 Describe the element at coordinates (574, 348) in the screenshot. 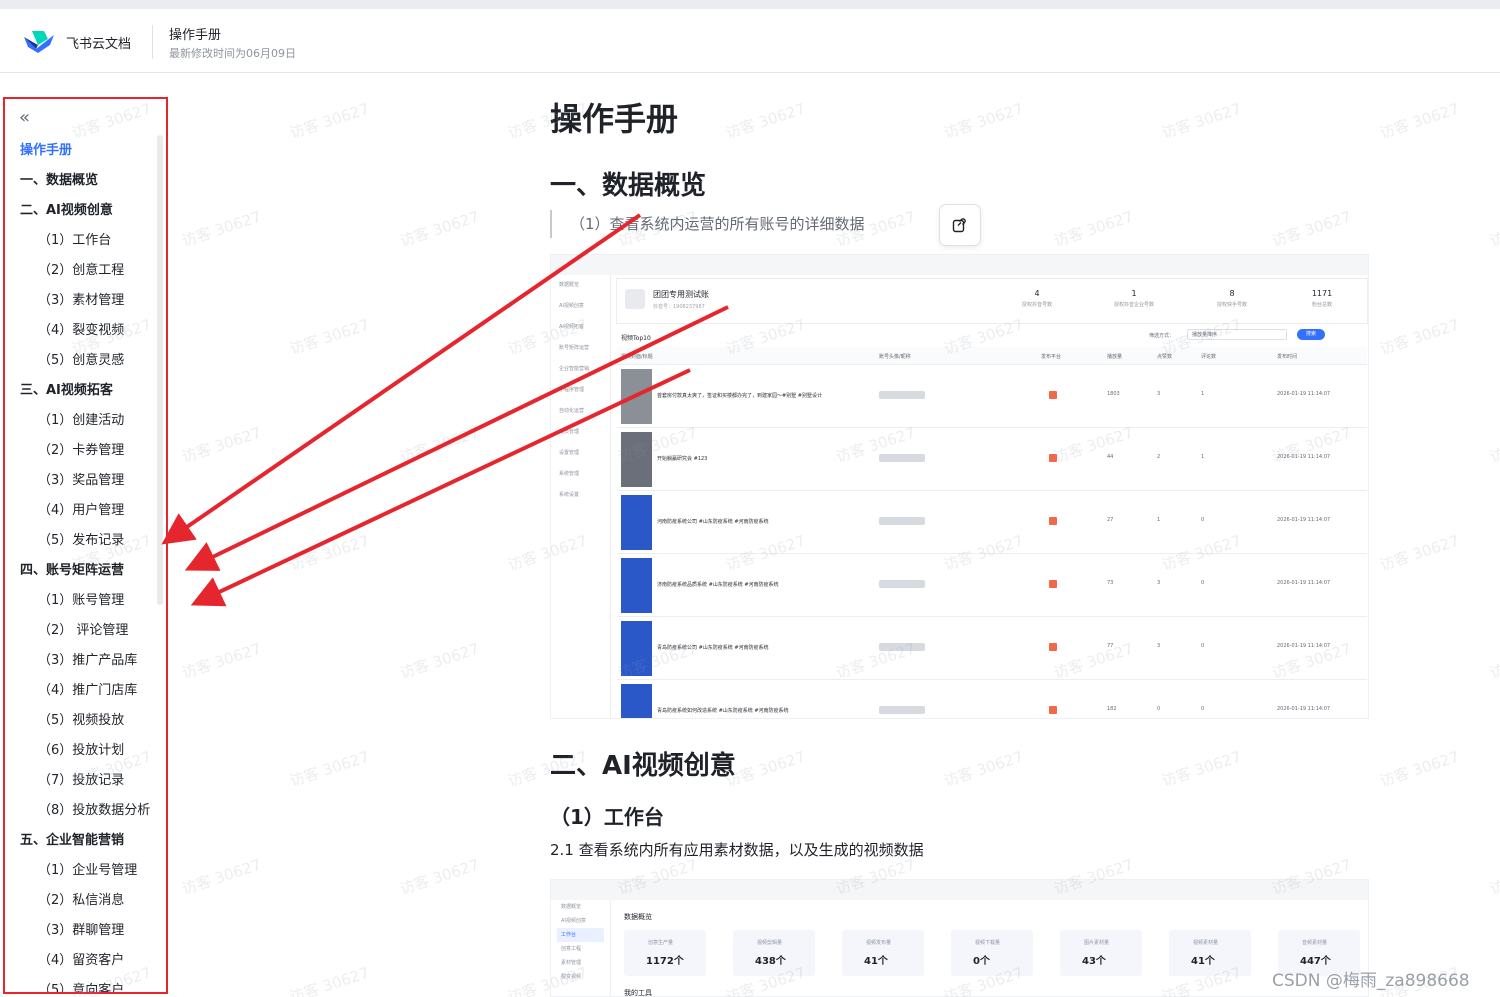

I see `screenshot-nav-item: 账号矩阵运营` at that location.